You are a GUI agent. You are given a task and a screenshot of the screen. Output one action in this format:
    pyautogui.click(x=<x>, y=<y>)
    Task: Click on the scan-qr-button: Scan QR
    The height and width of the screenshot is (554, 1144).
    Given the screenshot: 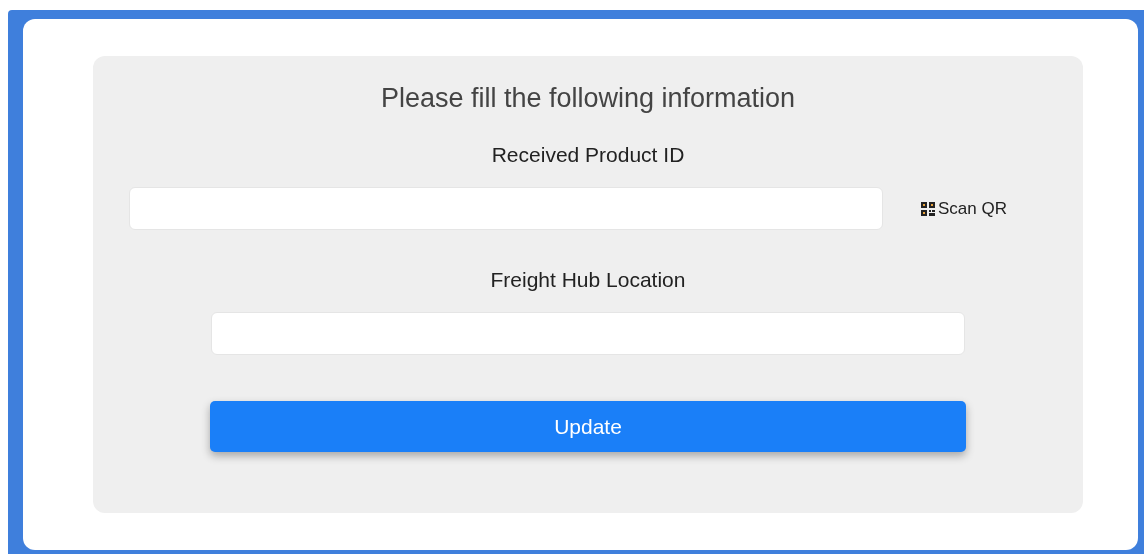 What is the action you would take?
    pyautogui.click(x=964, y=208)
    